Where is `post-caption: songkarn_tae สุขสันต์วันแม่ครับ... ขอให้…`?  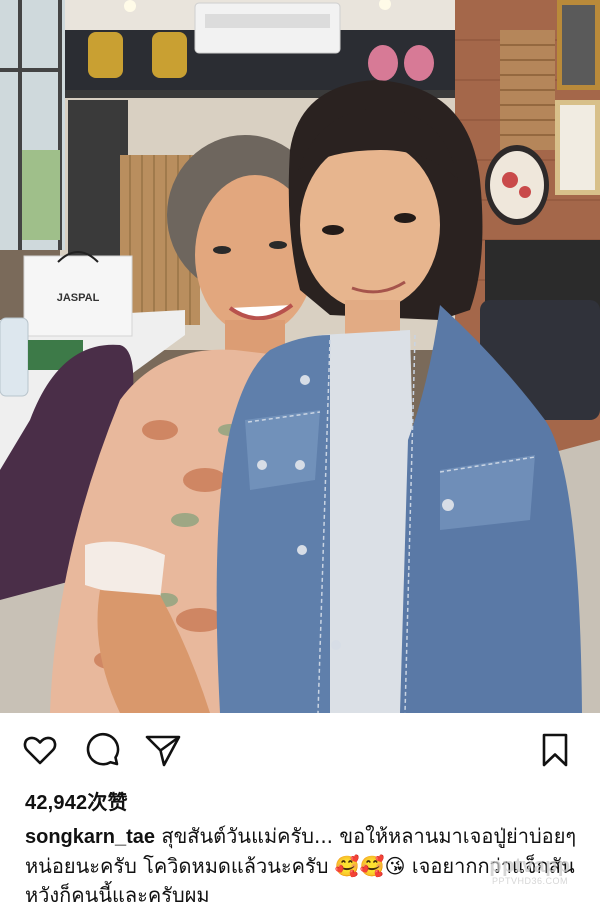
post-caption: songkarn_tae สุขสันต์วันแม่ครับ... ขอให้… is located at coordinates (305, 864).